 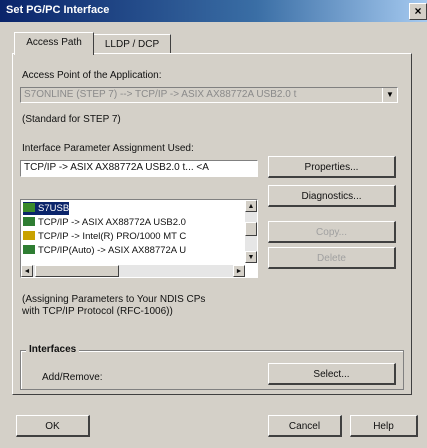 I want to click on list-item: TCP/IP -> ASIX AX88772A USB2.0, so click(x=104, y=222).